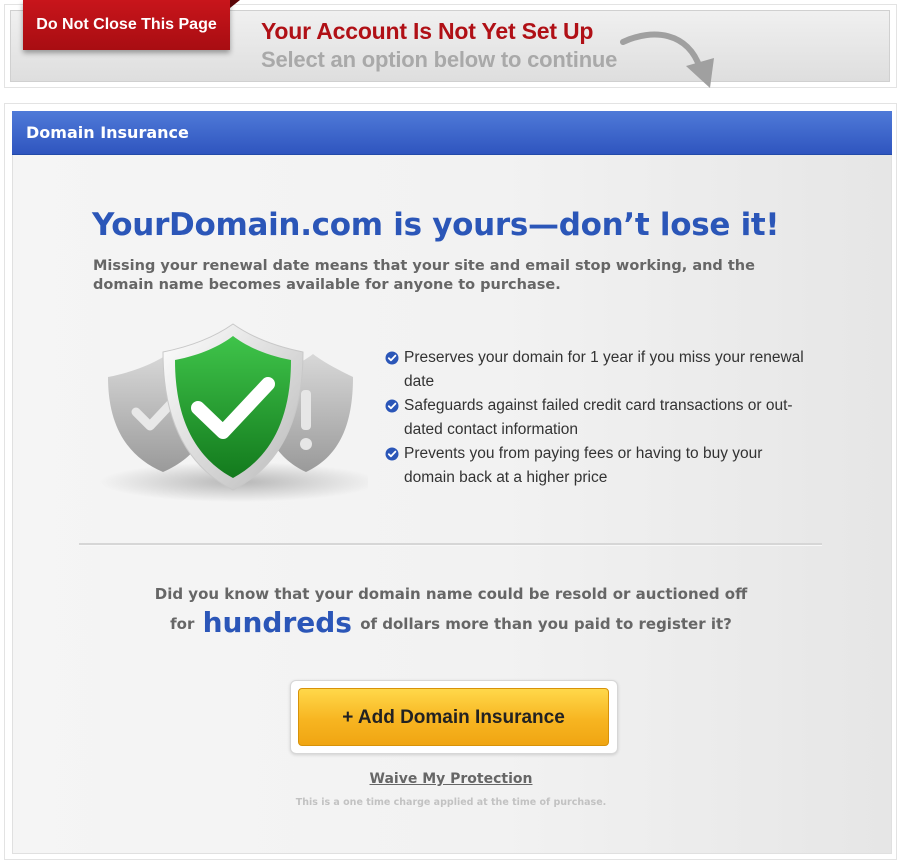 The width and height of the screenshot is (902, 864). I want to click on do-not-close-ribbon: Do Not Close This Page, so click(126, 25).